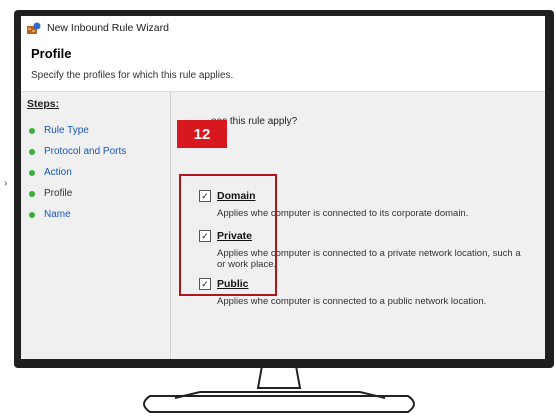 The height and width of the screenshot is (418, 556). I want to click on side-arrow-mark: ›, so click(6, 183).